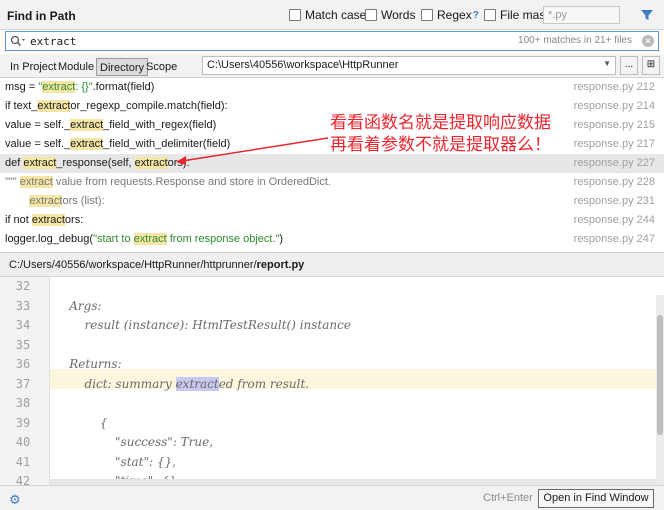 The height and width of the screenshot is (510, 664). I want to click on line-number: 32, so click(23, 286).